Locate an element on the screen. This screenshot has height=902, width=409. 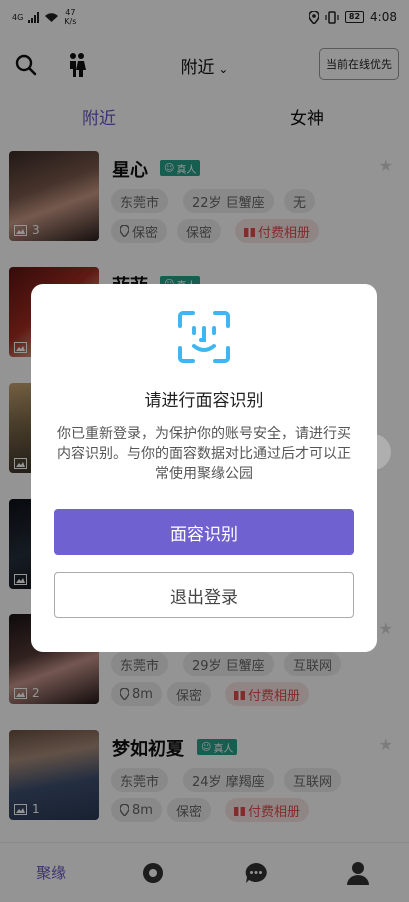
dialog-title: 请进行面容识别 is located at coordinates (204, 401).